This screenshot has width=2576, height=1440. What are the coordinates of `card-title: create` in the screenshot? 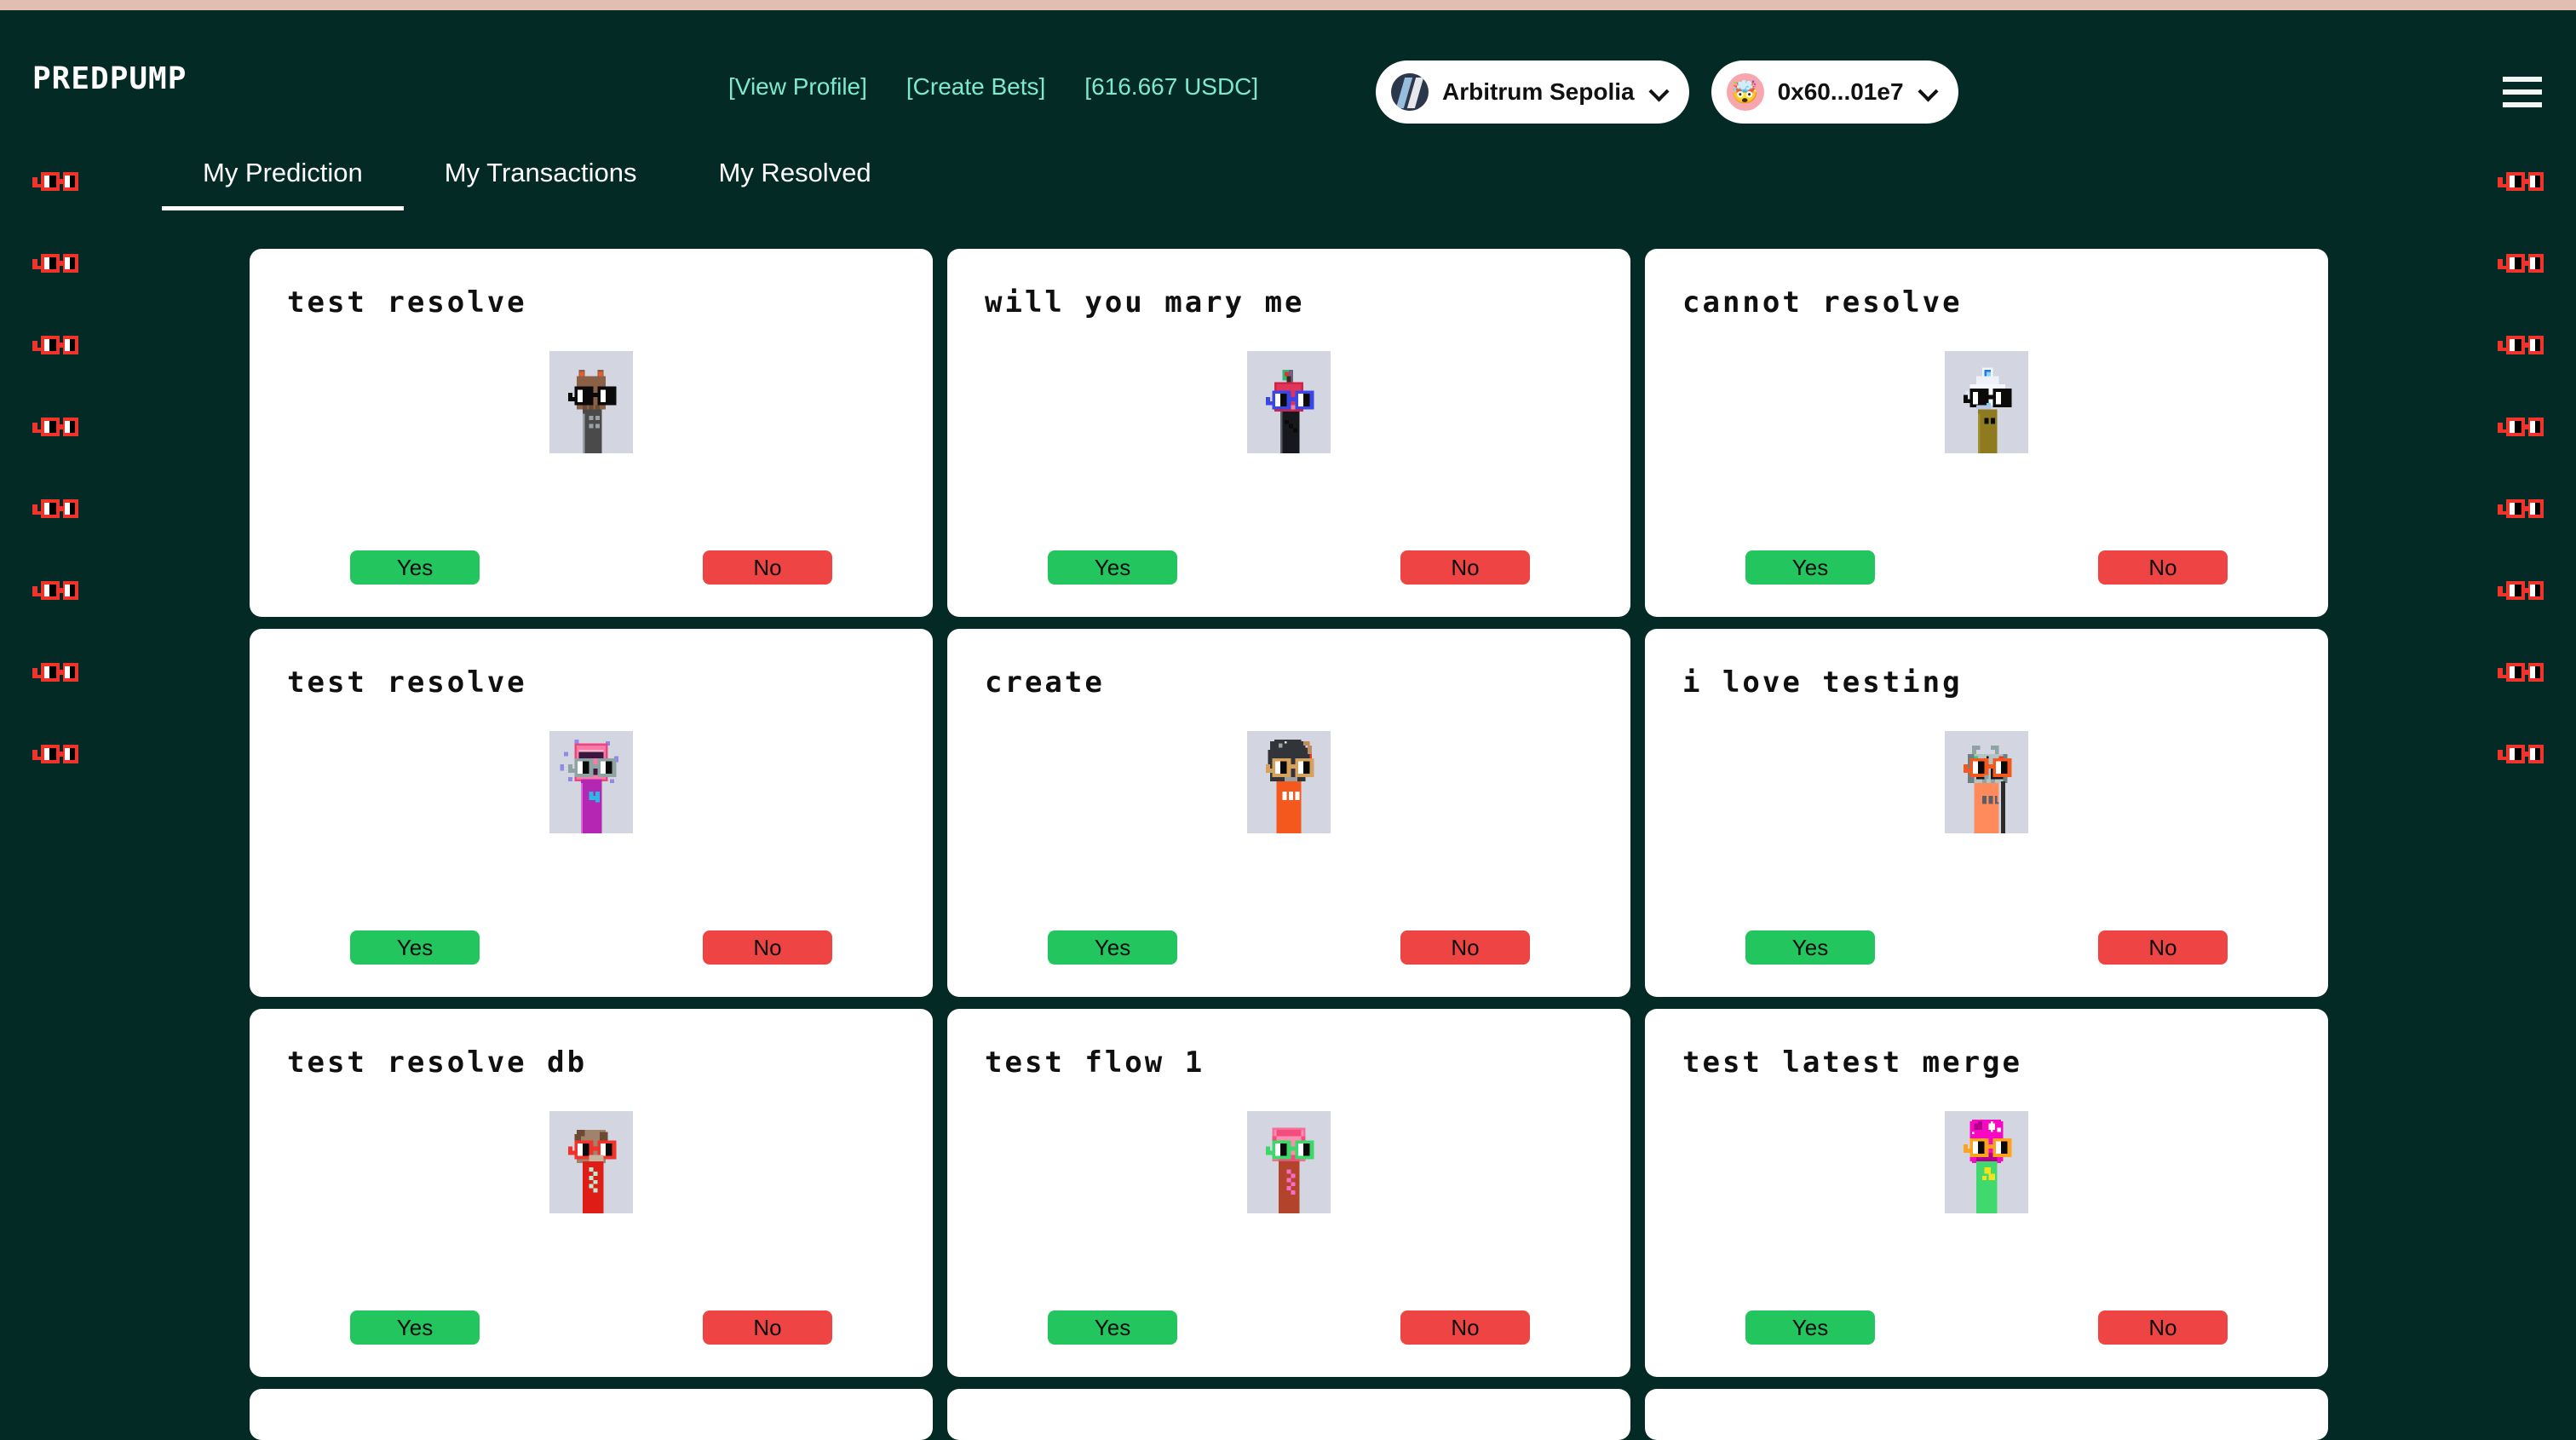 It's located at (1045, 682).